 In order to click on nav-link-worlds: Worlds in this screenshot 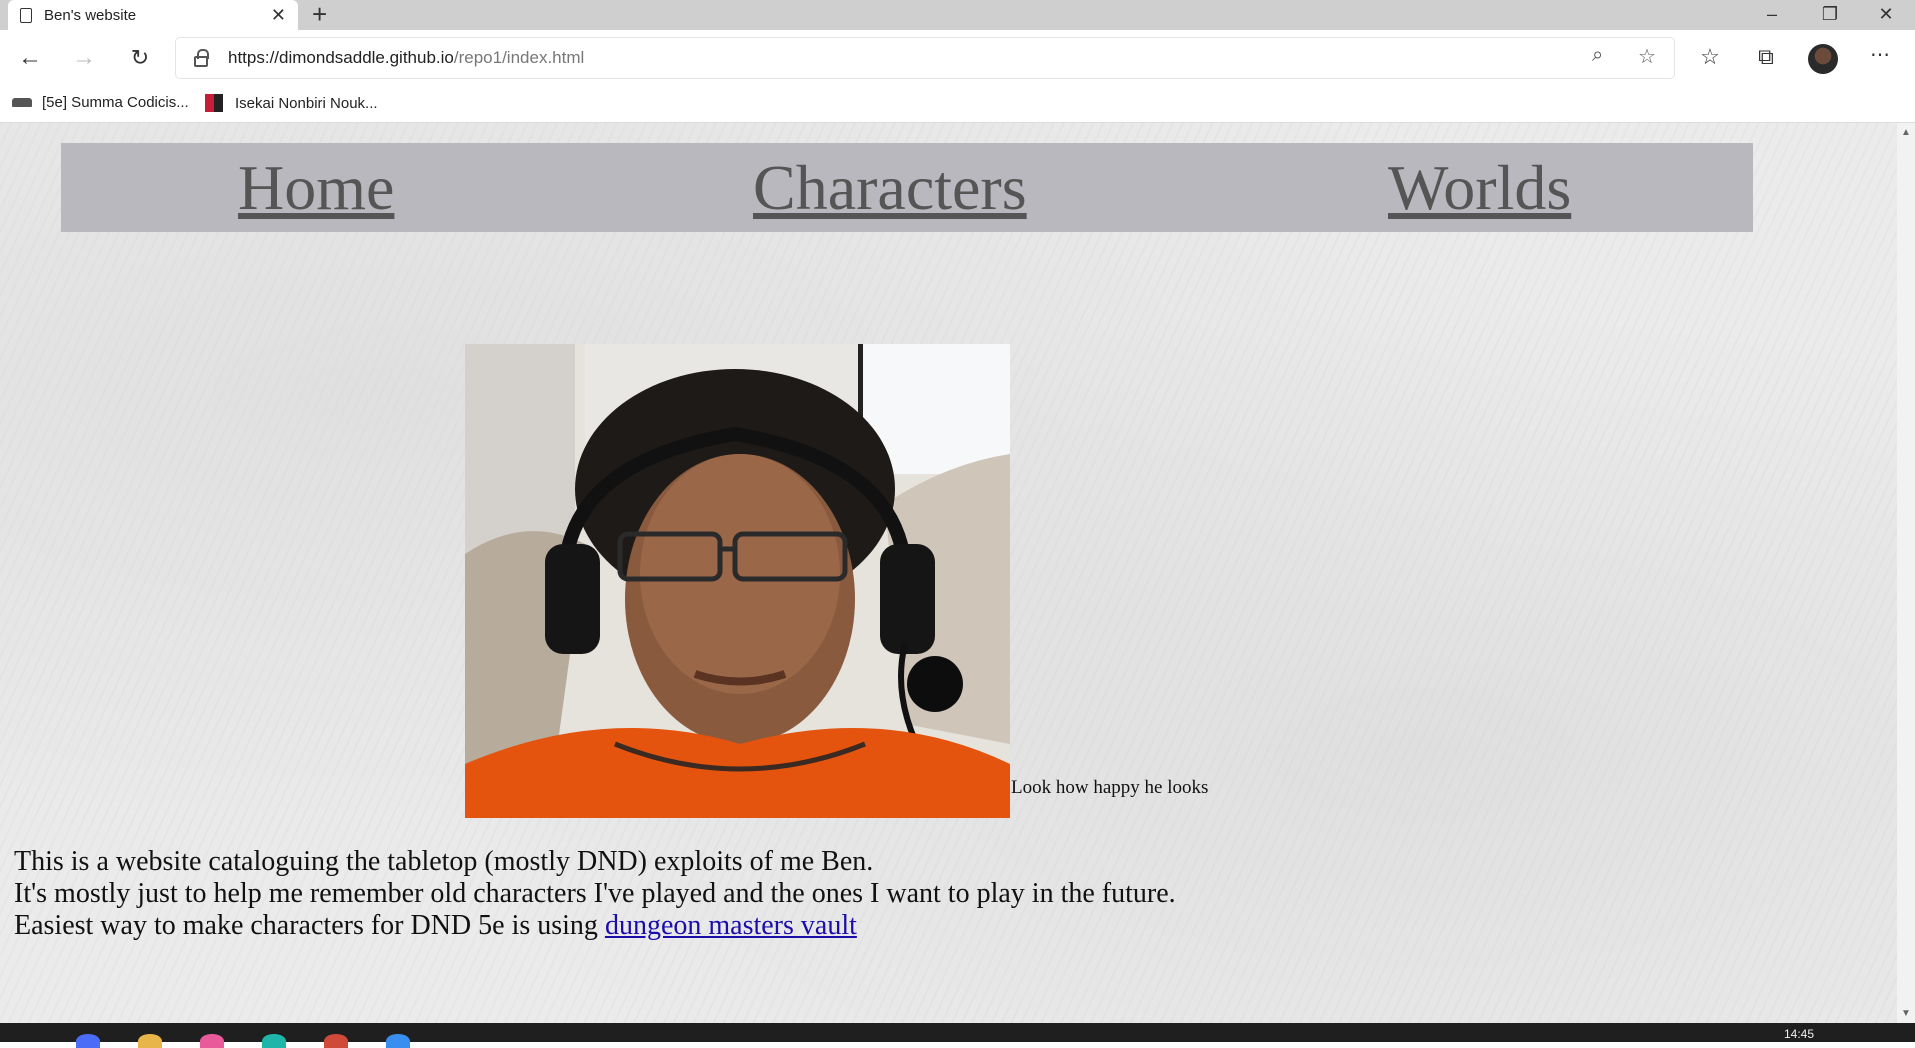, I will do `click(1479, 188)`.